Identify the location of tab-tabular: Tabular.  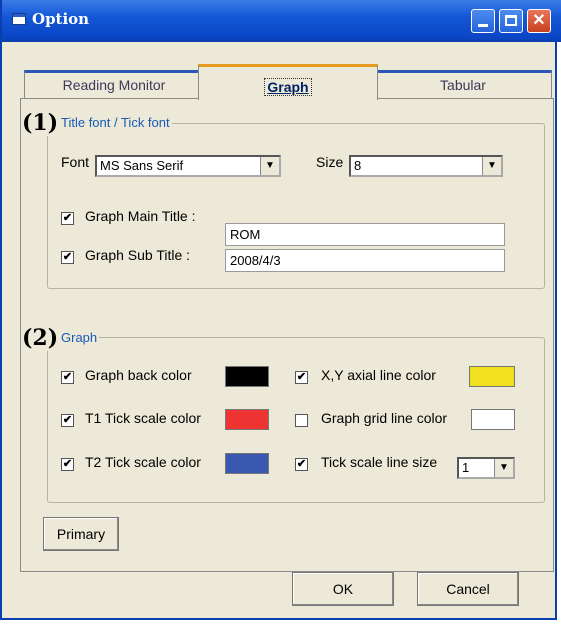
(463, 84).